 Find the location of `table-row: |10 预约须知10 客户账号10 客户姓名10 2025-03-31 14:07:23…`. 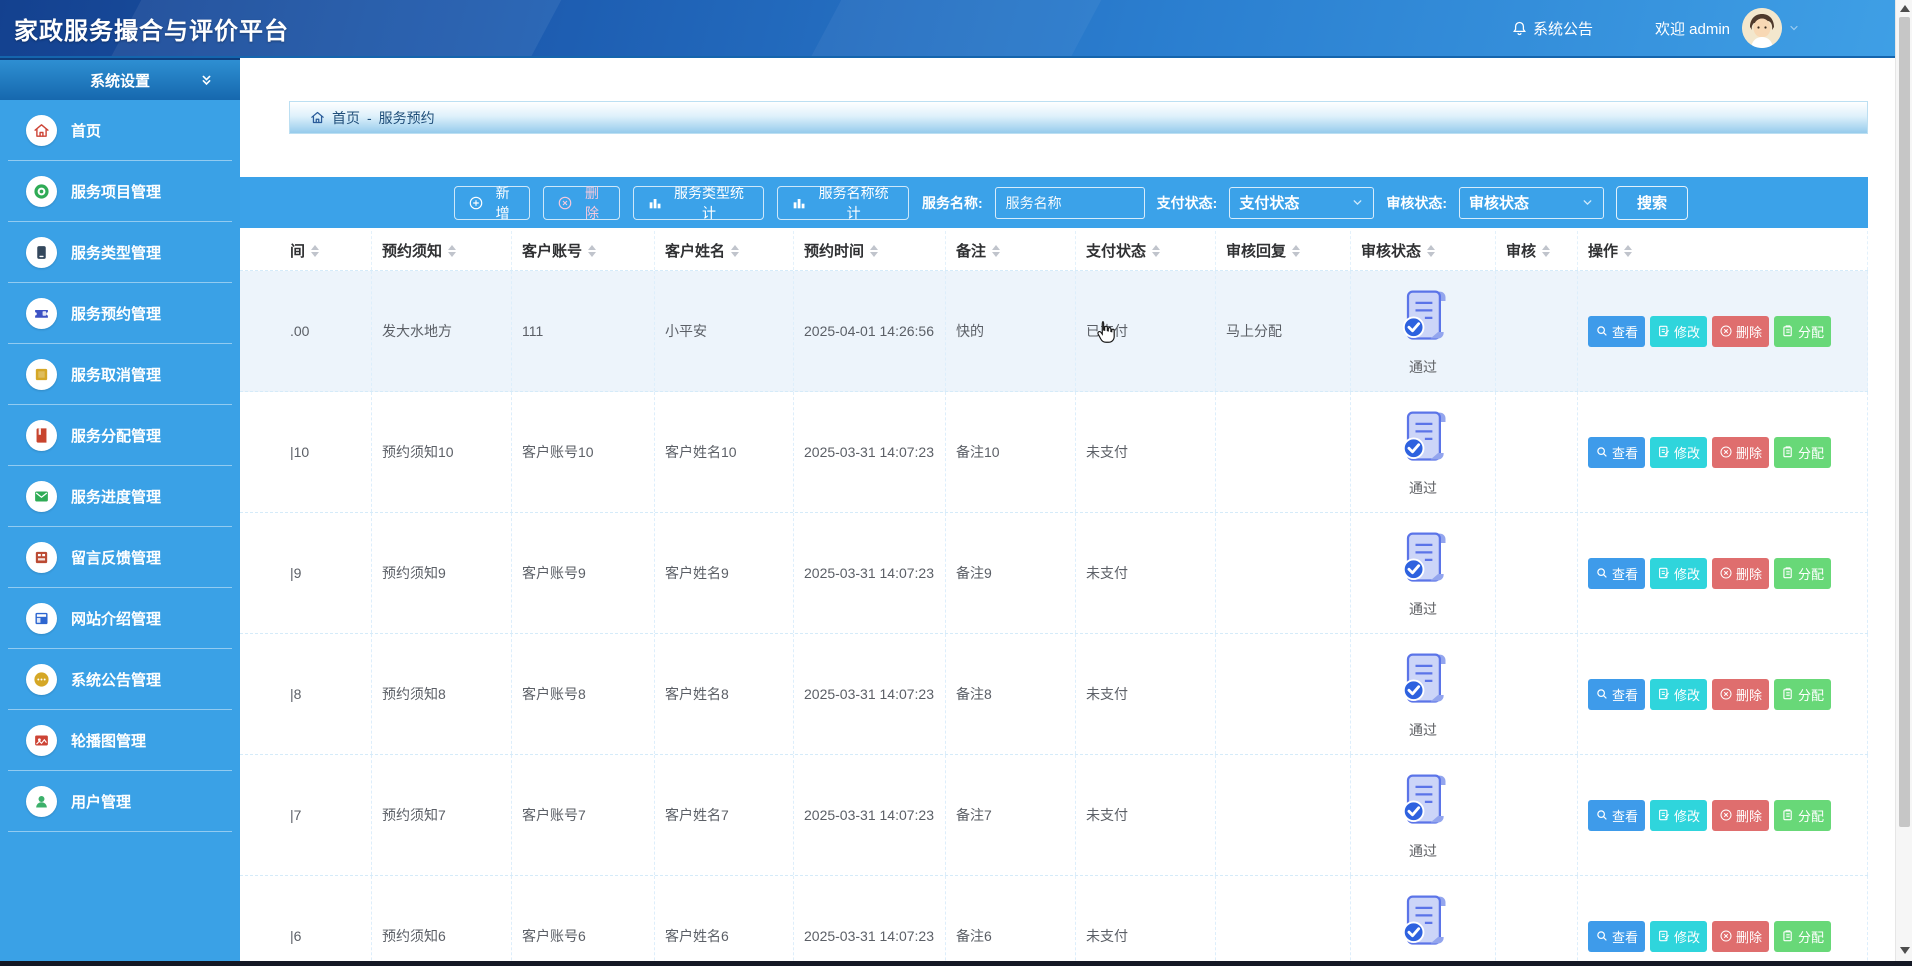

table-row: |10 预约须知10 客户账号10 客户姓名10 2025-03-31 14:07:23… is located at coordinates (1054, 452).